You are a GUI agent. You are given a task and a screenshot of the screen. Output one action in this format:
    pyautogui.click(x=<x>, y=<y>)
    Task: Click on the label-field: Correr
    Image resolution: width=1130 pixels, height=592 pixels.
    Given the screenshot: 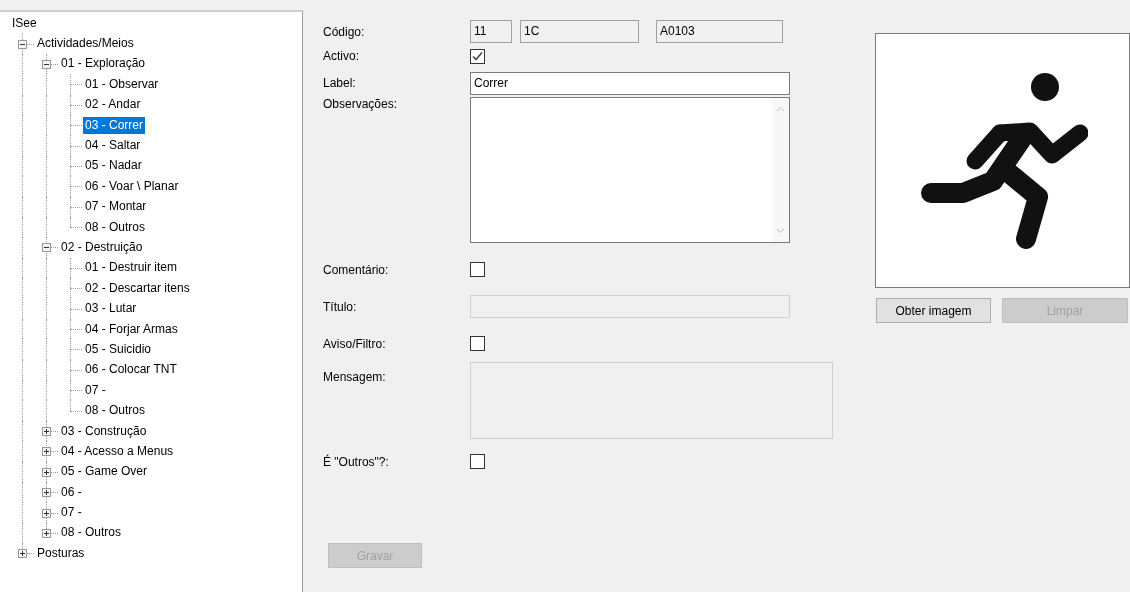 What is the action you would take?
    pyautogui.click(x=630, y=83)
    